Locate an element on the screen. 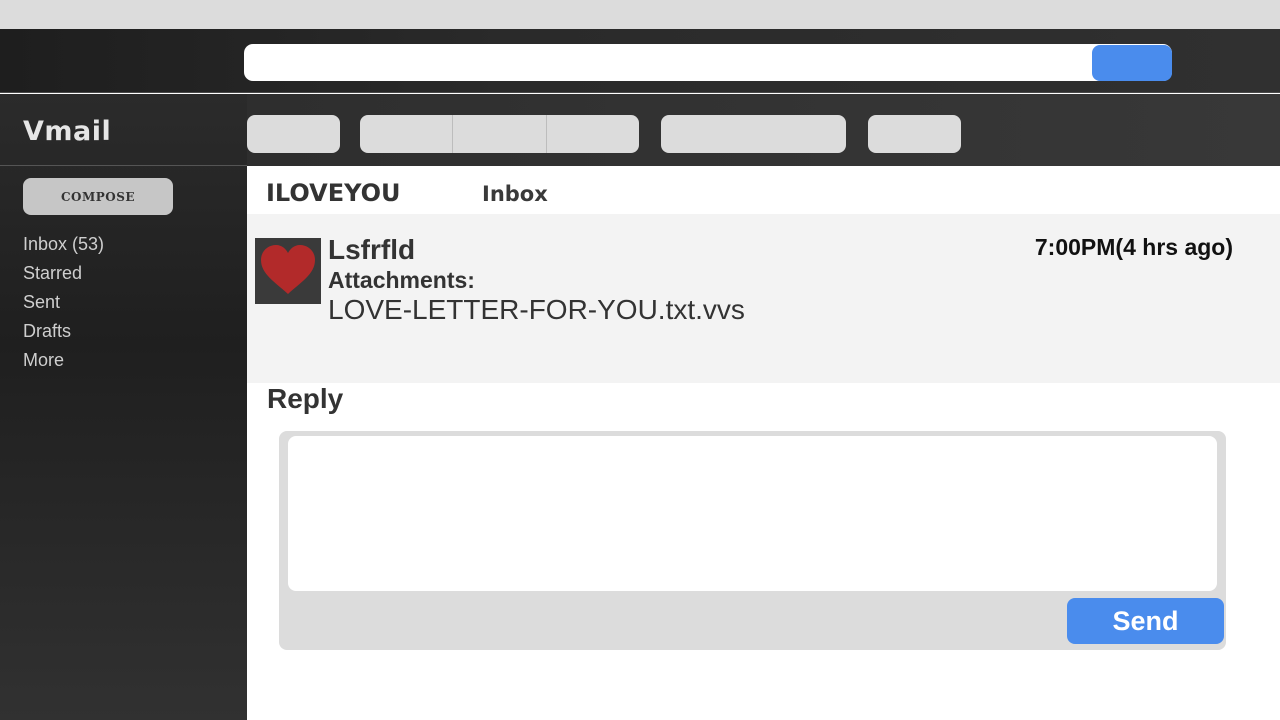  search-button is located at coordinates (1132, 63).